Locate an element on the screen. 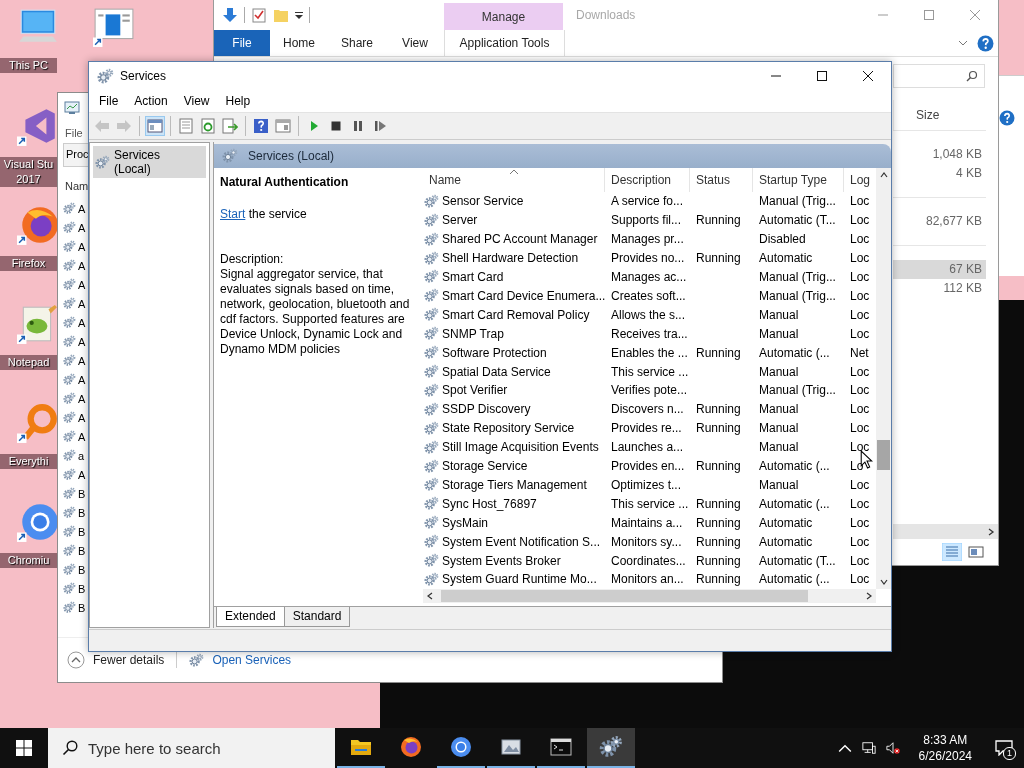  service-name: Sync Host_76897 is located at coordinates (489, 503).